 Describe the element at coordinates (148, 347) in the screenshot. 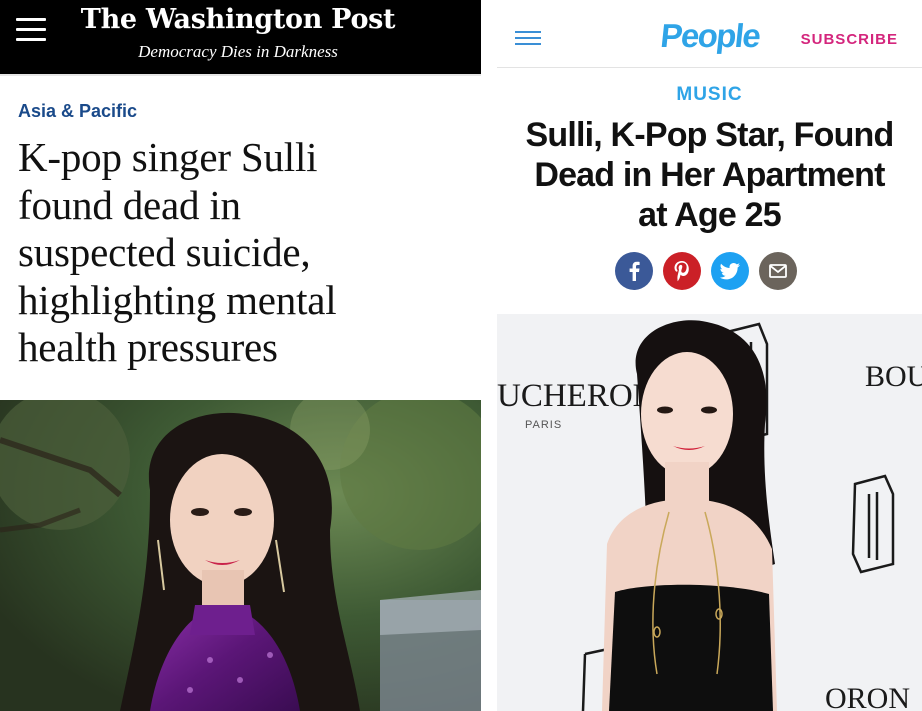

I see `headline-line: health pressures` at that location.